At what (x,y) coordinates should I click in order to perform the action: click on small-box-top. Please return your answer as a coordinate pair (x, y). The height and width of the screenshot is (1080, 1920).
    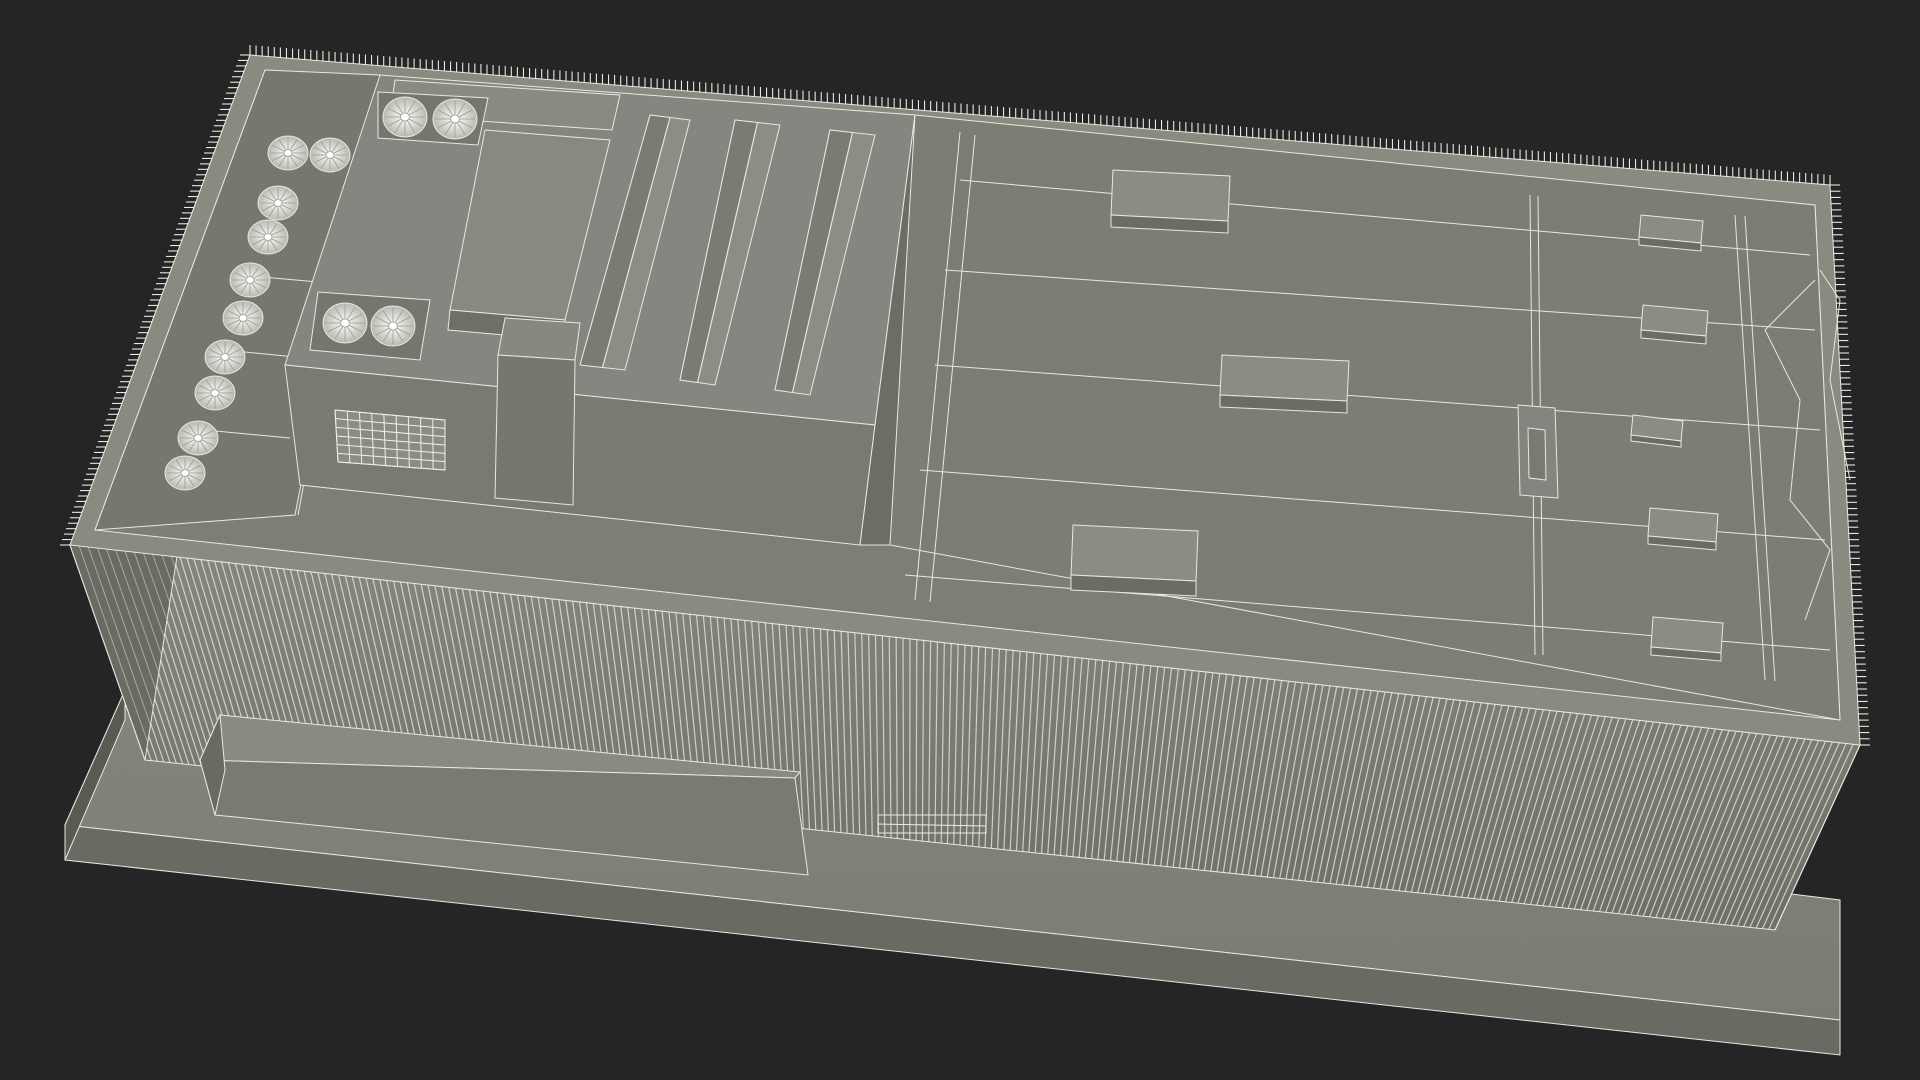
    Looking at the image, I should click on (539, 339).